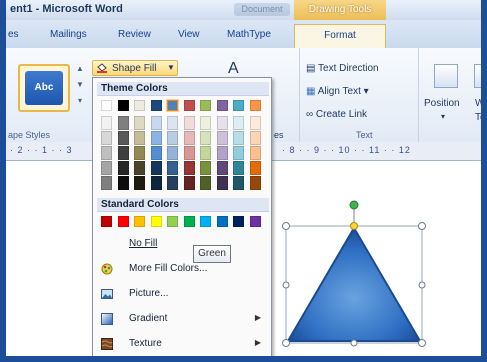 This screenshot has height=362, width=487. I want to click on triangle-shape, so click(356, 275).